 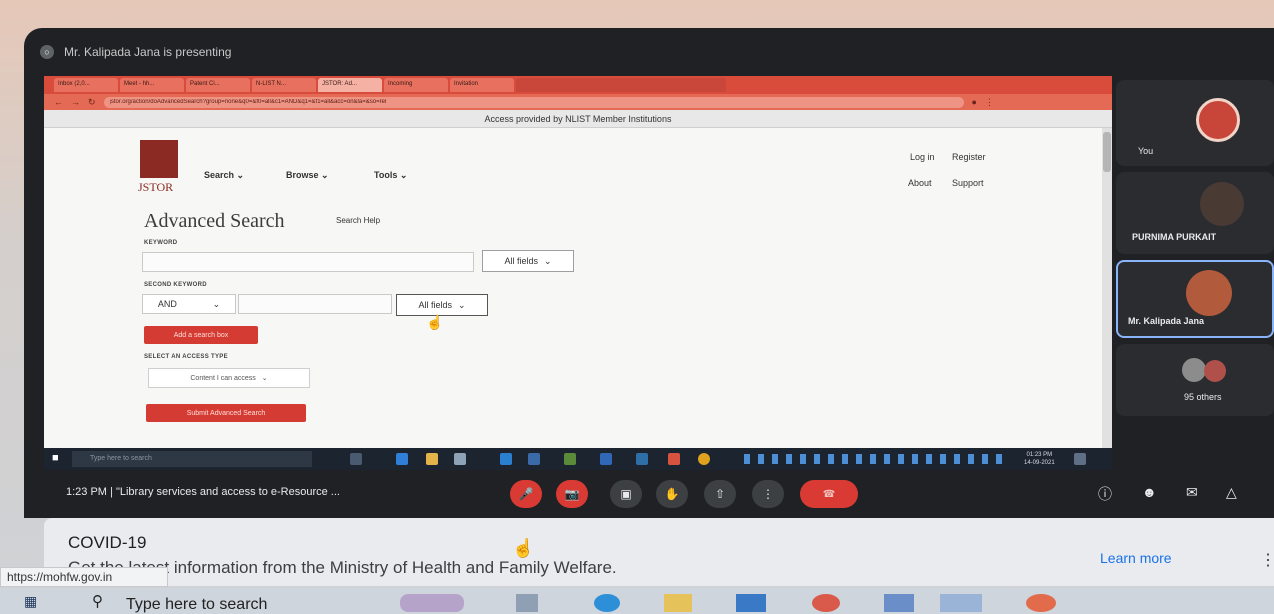 I want to click on covid-title: COVID-19, so click(x=107, y=542).